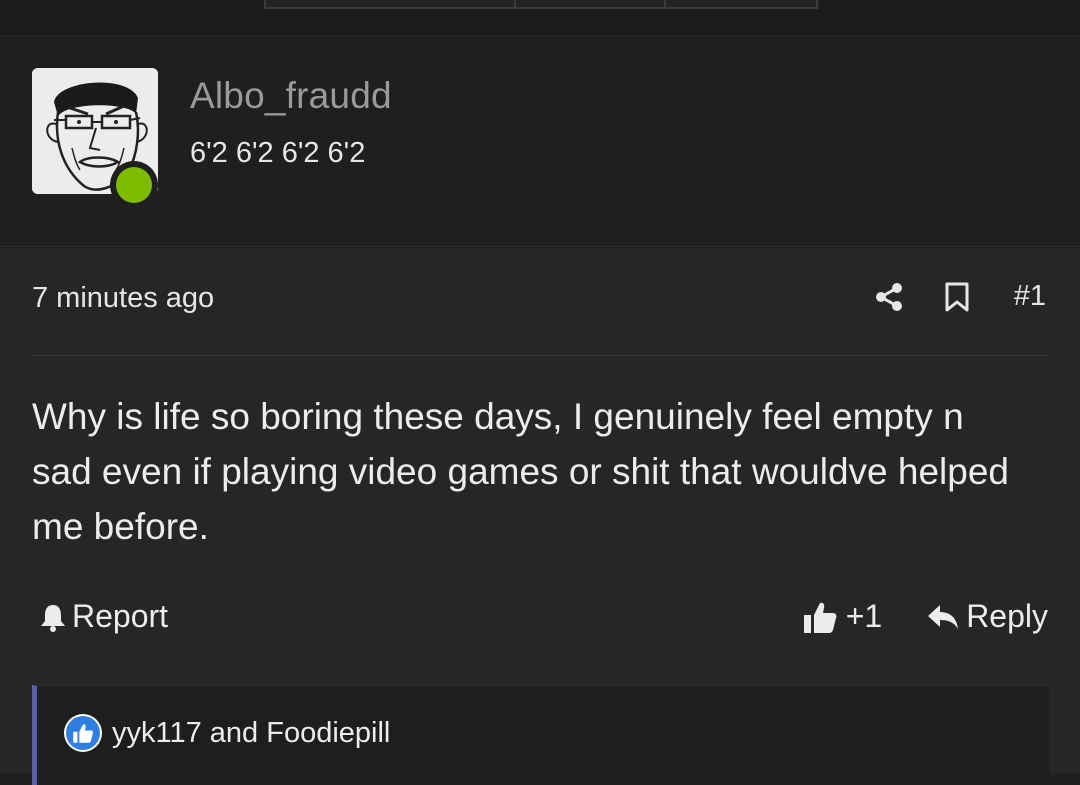 The height and width of the screenshot is (785, 1080). I want to click on likes-names: yyk117 and Foodiepill, so click(251, 733).